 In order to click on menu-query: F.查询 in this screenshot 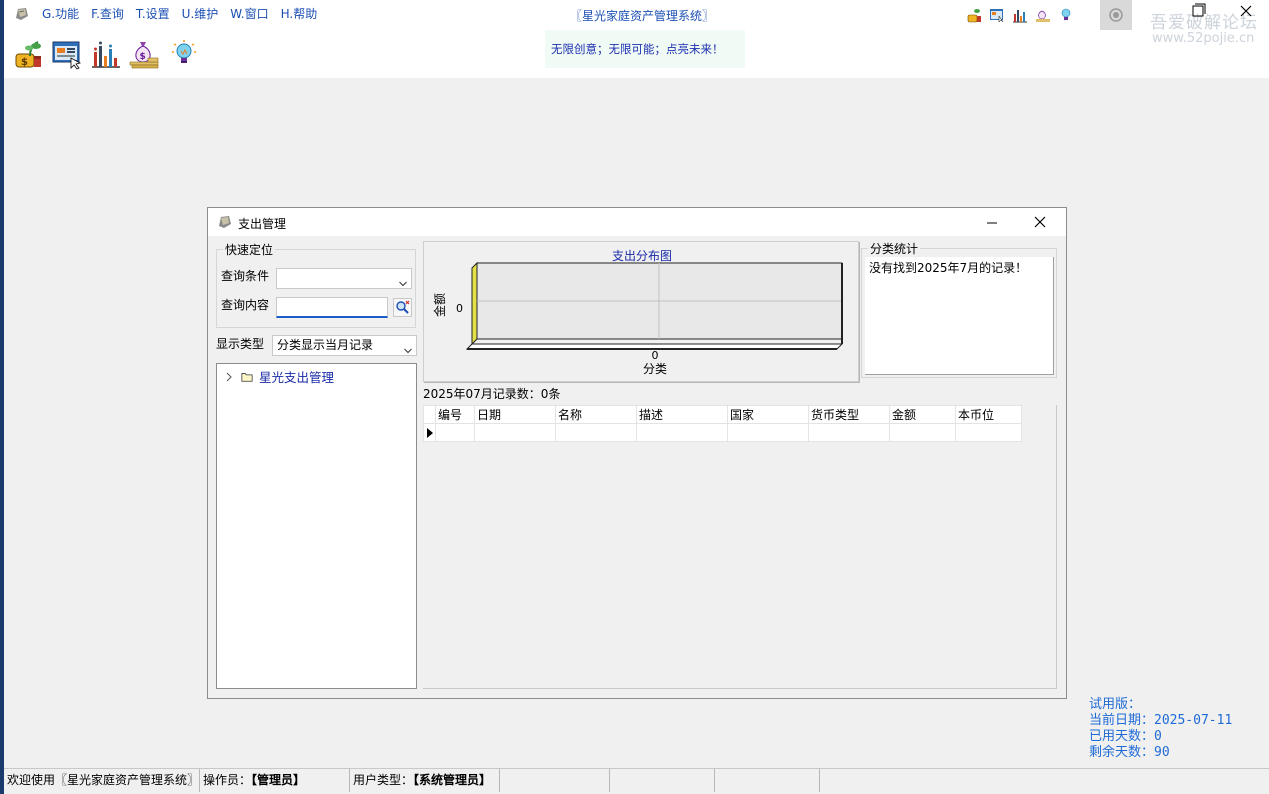, I will do `click(107, 13)`.